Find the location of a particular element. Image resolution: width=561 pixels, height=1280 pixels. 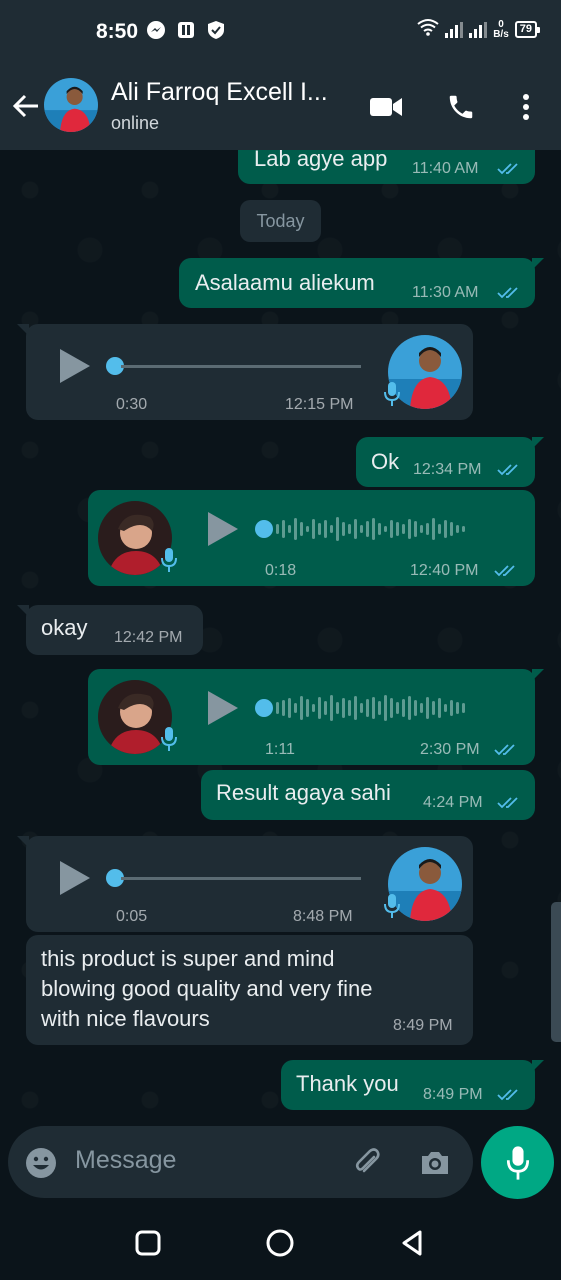

message-bubble: Result agaya sahi 4:24 PM is located at coordinates (368, 795).